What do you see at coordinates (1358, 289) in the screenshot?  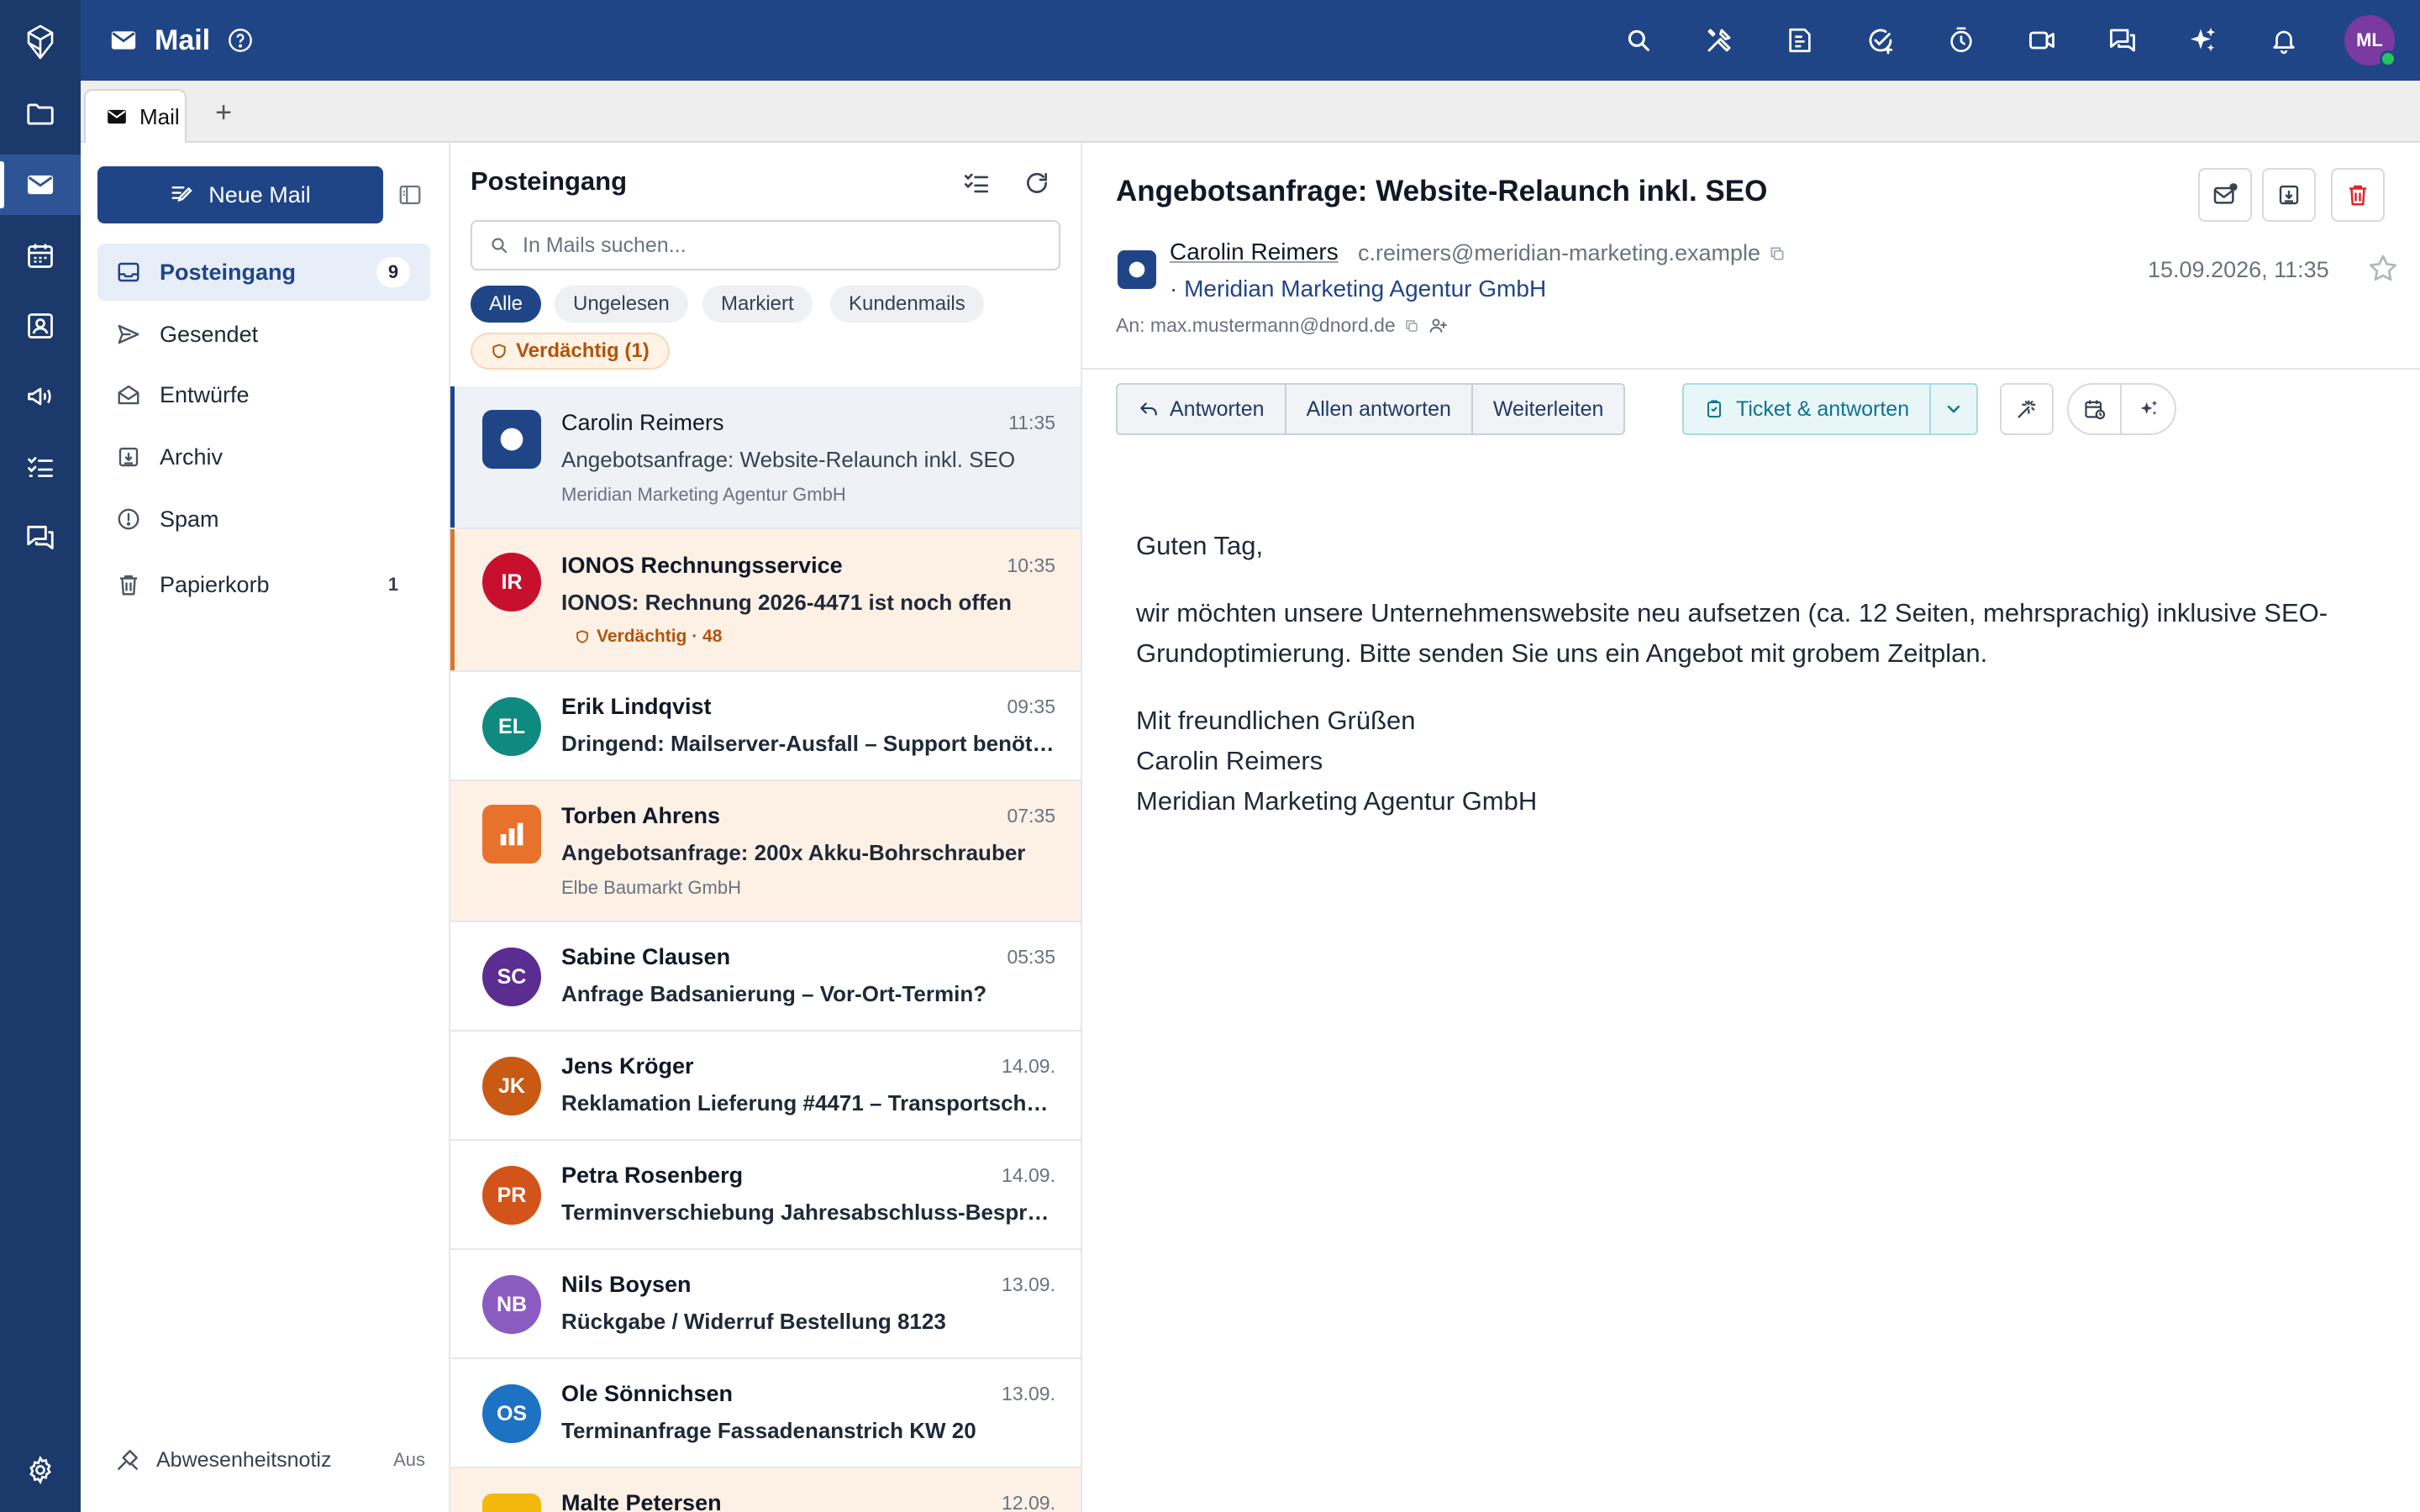 I see `sender-org-link: · Meridian Marketing Agentur GmbH` at bounding box center [1358, 289].